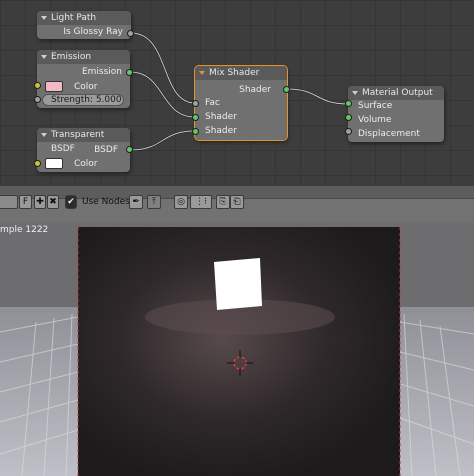 The width and height of the screenshot is (474, 476). What do you see at coordinates (37, 99) in the screenshot?
I see `strength-input-socket` at bounding box center [37, 99].